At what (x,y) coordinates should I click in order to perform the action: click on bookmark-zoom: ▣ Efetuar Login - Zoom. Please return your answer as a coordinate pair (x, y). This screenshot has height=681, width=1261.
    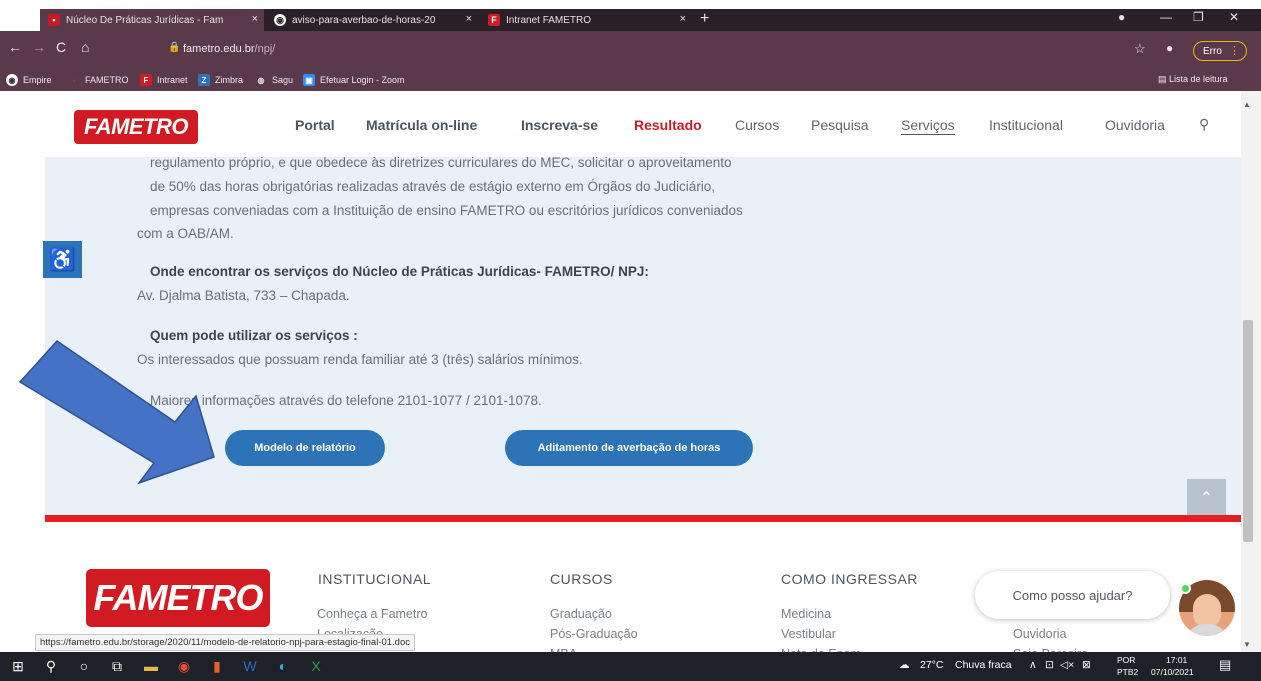
    Looking at the image, I should click on (354, 80).